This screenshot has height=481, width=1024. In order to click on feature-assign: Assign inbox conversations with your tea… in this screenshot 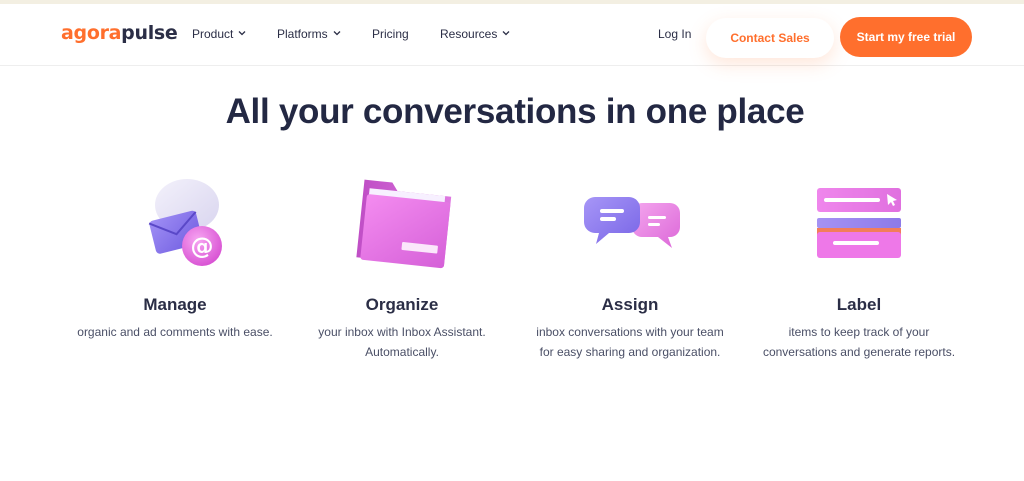, I will do `click(630, 264)`.